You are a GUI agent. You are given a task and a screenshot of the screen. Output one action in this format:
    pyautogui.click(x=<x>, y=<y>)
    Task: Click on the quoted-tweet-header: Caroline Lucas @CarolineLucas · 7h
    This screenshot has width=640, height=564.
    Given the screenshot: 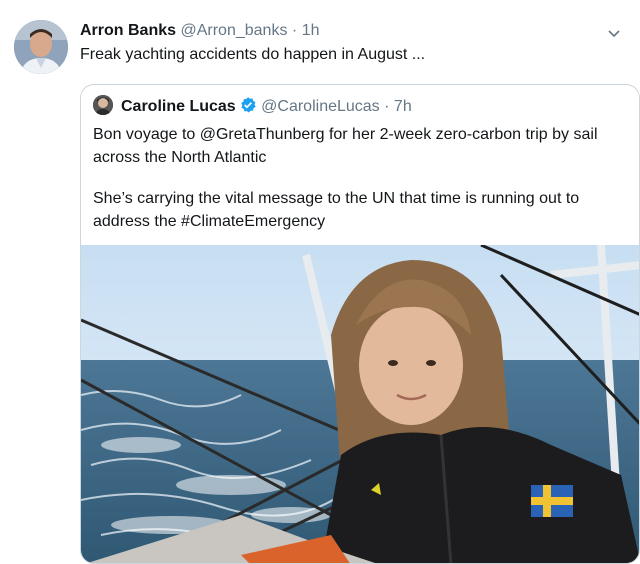 What is the action you would take?
    pyautogui.click(x=266, y=106)
    